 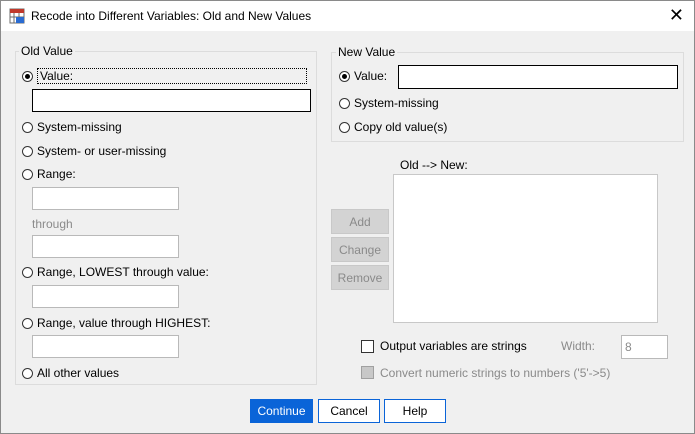 I want to click on through-label: through, so click(x=52, y=224).